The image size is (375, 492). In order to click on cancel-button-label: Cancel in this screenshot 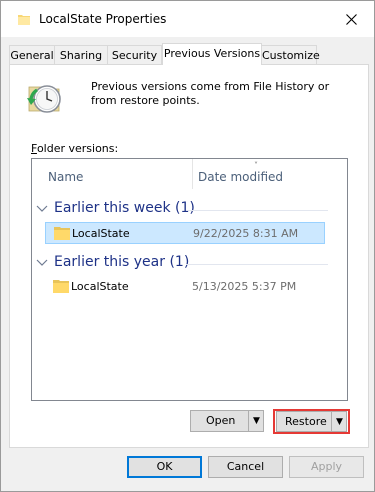, I will do `click(245, 466)`.